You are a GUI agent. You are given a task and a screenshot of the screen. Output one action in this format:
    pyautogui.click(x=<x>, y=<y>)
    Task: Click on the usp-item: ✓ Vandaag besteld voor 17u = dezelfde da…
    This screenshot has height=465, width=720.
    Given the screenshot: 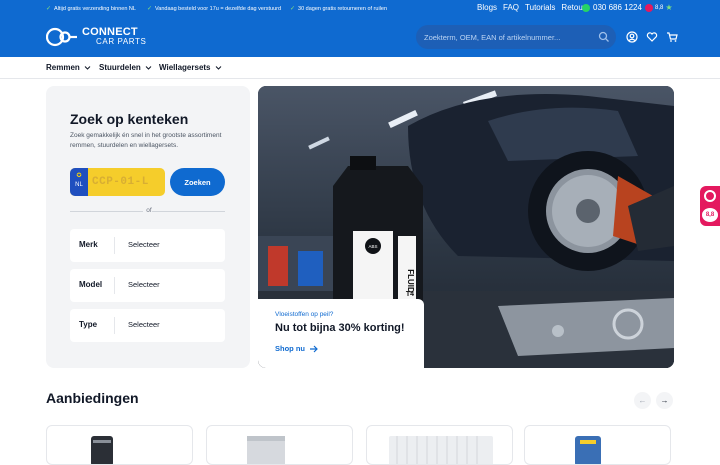 What is the action you would take?
    pyautogui.click(x=214, y=9)
    